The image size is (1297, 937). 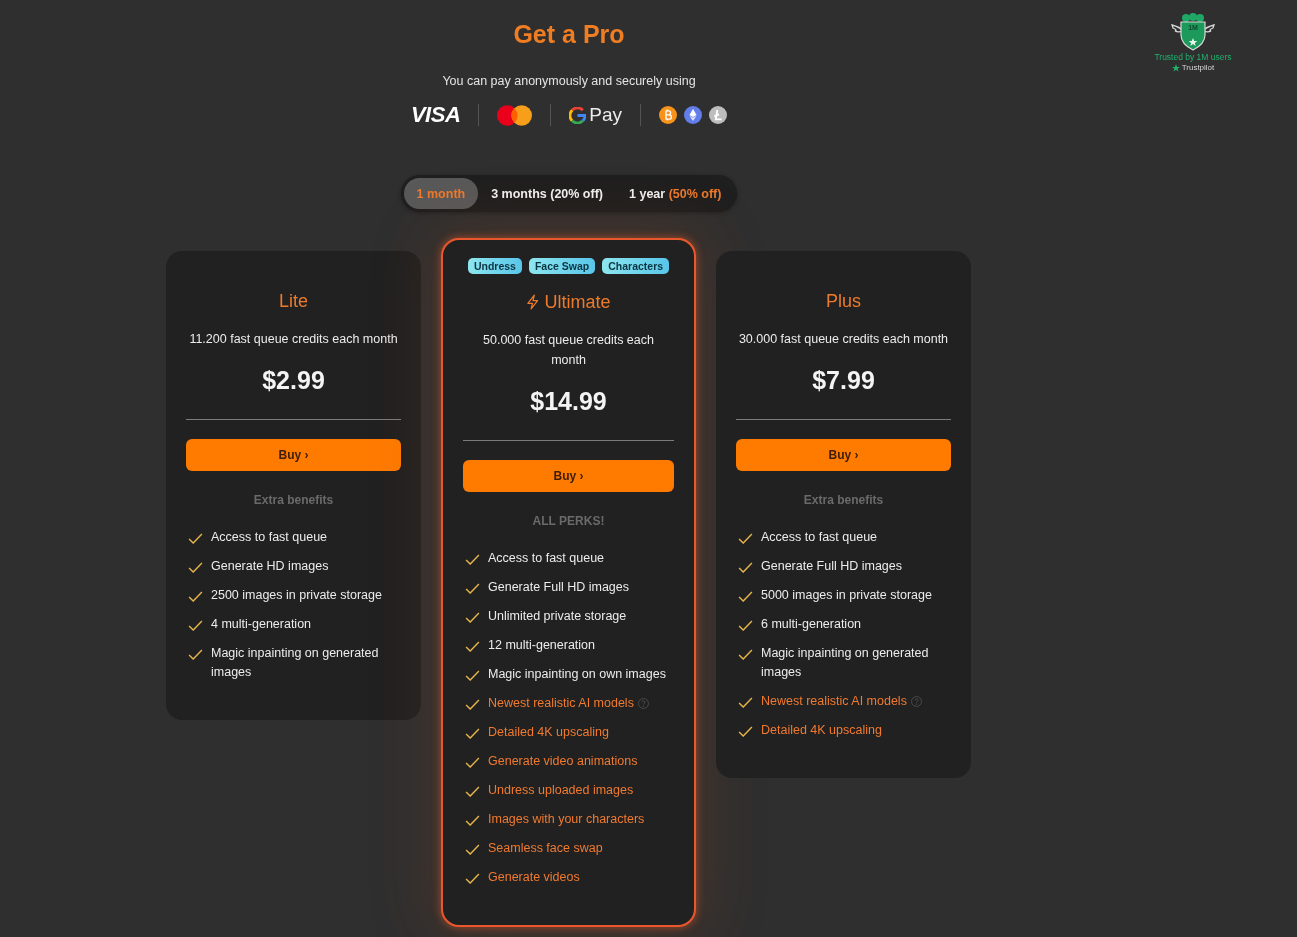 What do you see at coordinates (718, 115) in the screenshot?
I see `litecoin-icon` at bounding box center [718, 115].